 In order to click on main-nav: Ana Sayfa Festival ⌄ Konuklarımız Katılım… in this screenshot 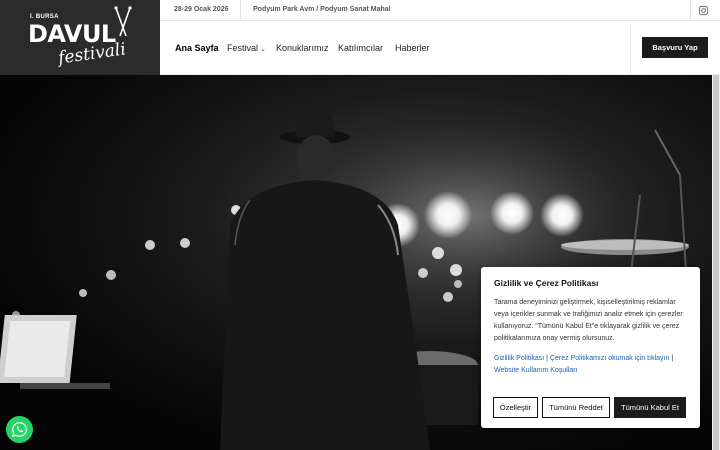, I will do `click(440, 48)`.